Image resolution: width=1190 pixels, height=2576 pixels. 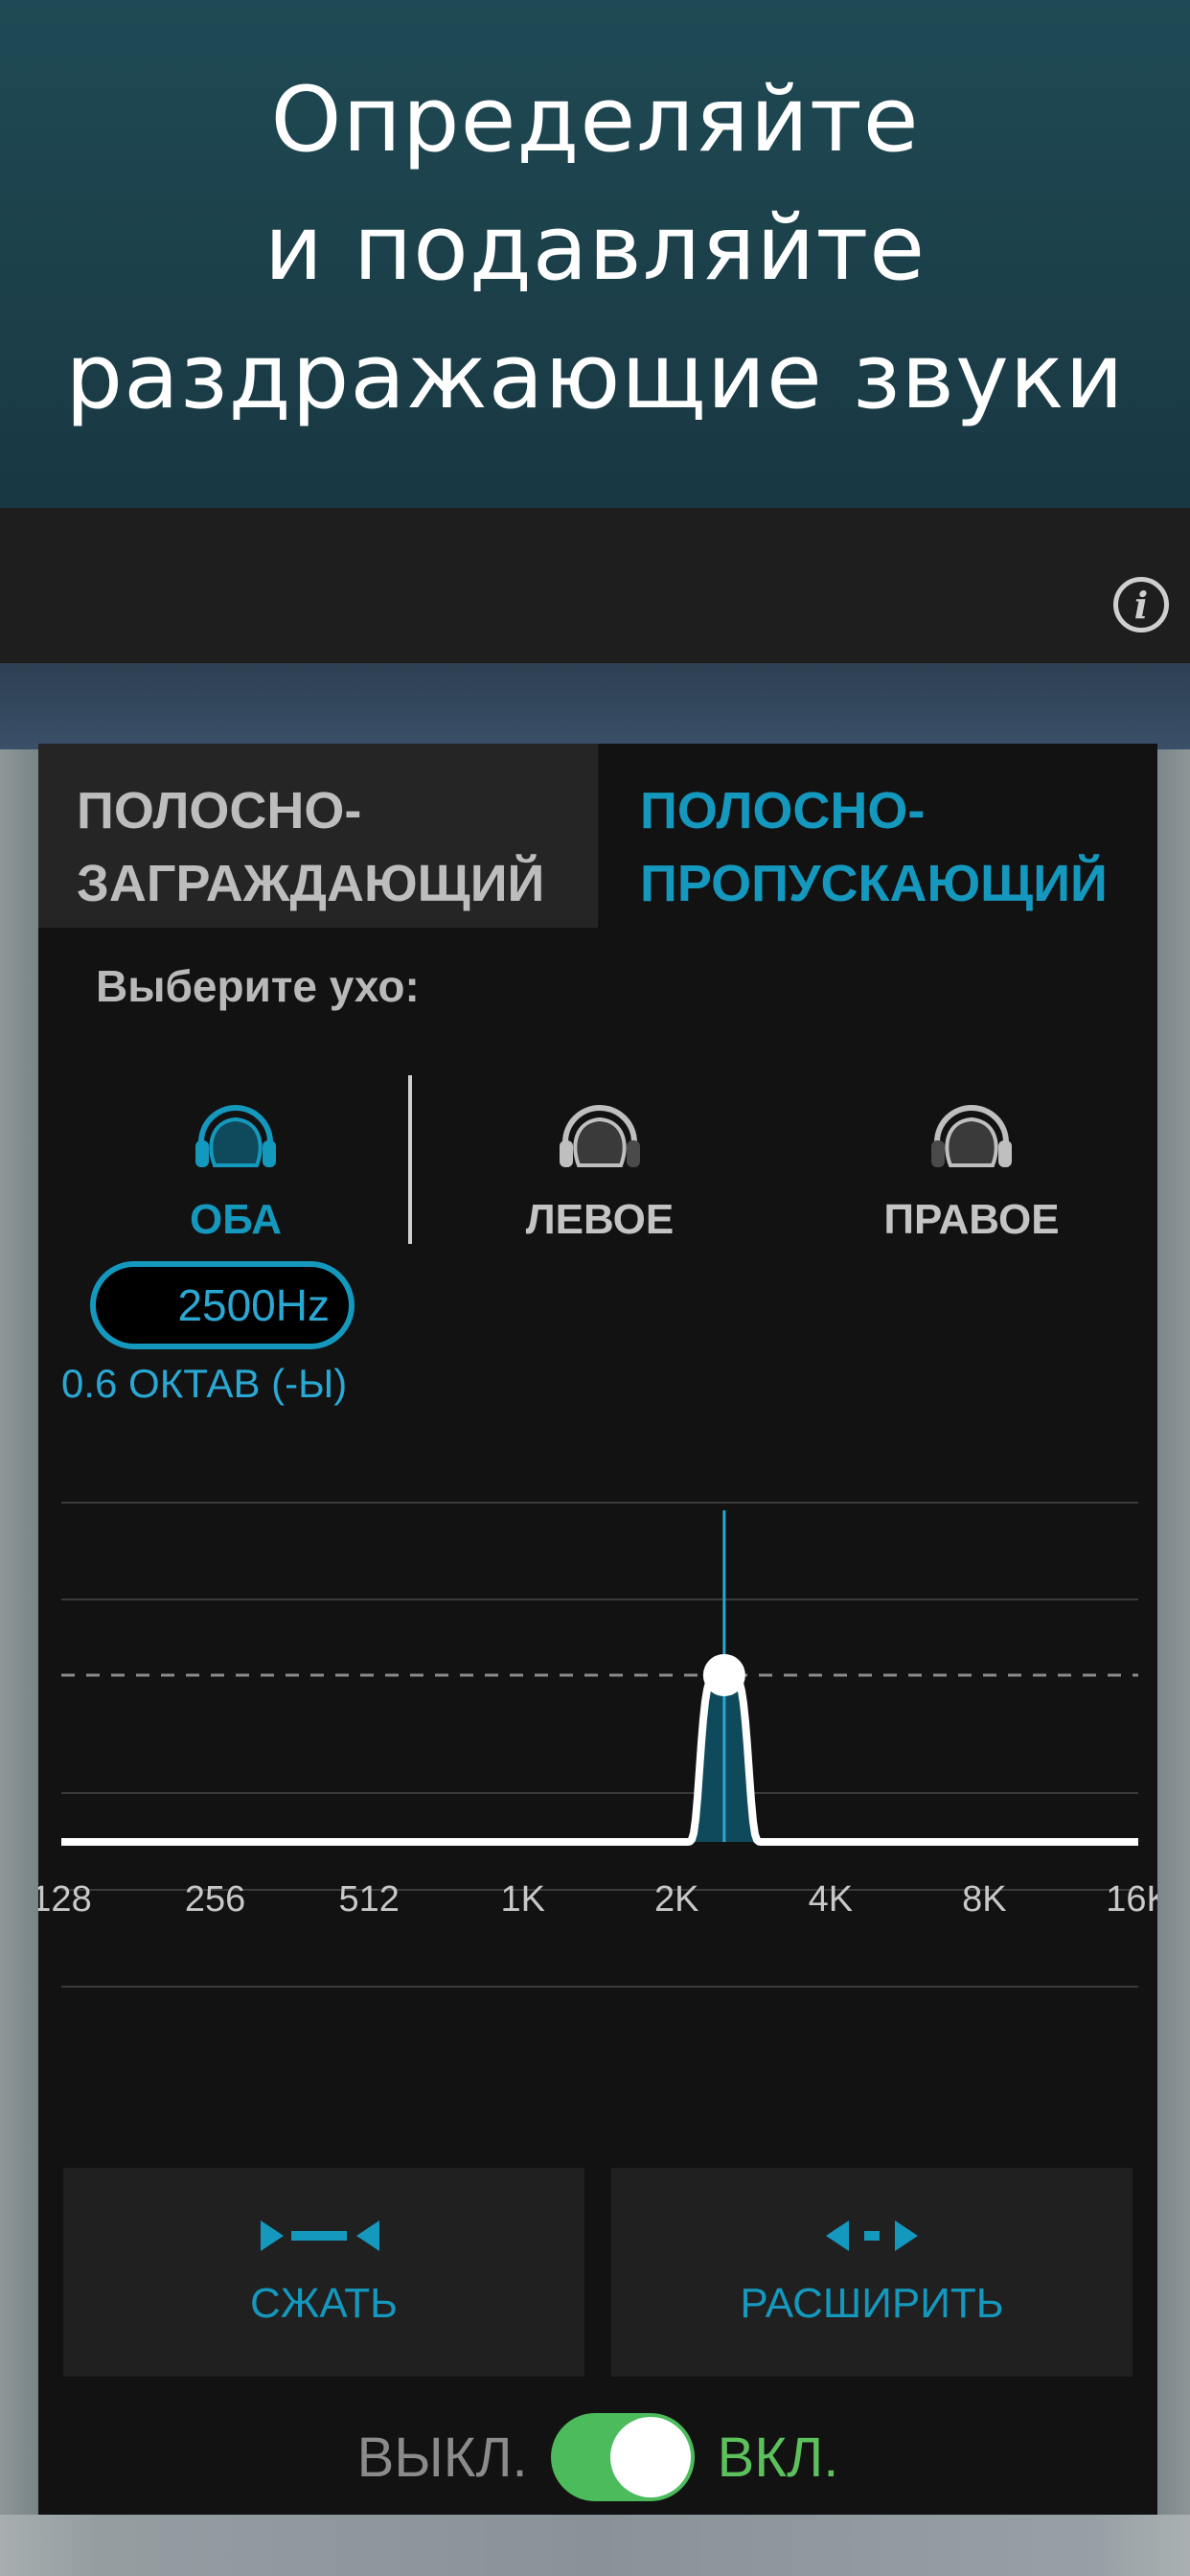 What do you see at coordinates (872, 2272) in the screenshot?
I see `expand-button: РАСШИРИТЬ` at bounding box center [872, 2272].